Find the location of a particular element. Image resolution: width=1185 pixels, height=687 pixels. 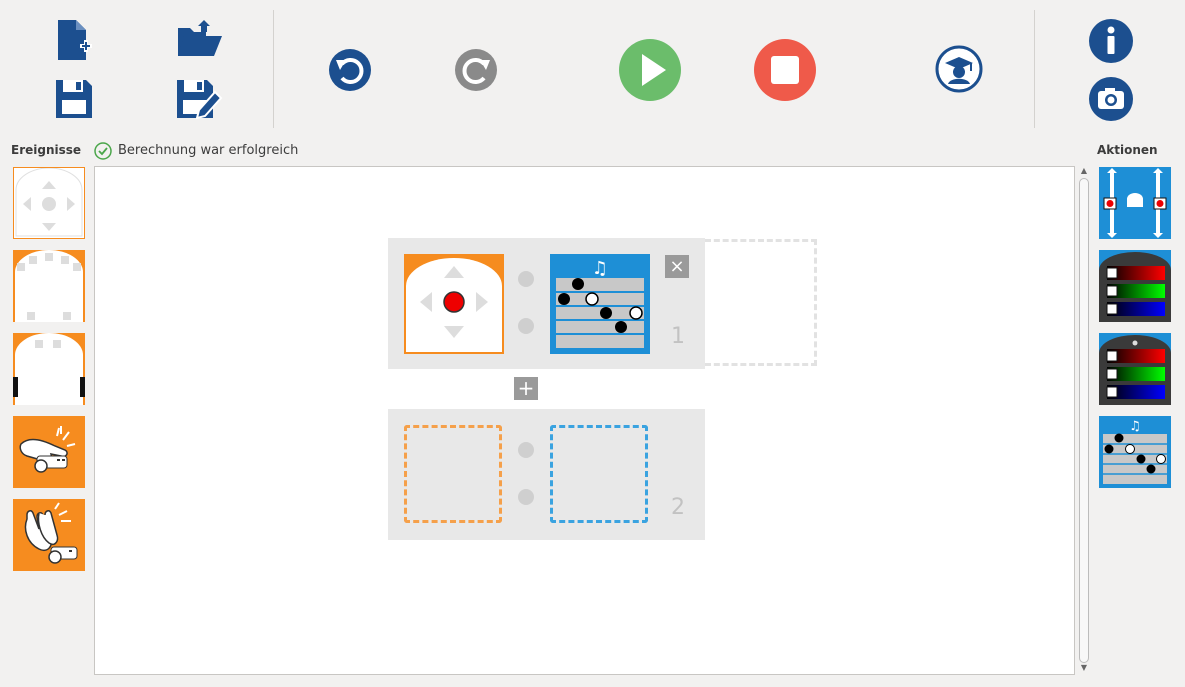

screenshot-button is located at coordinates (1111, 101).